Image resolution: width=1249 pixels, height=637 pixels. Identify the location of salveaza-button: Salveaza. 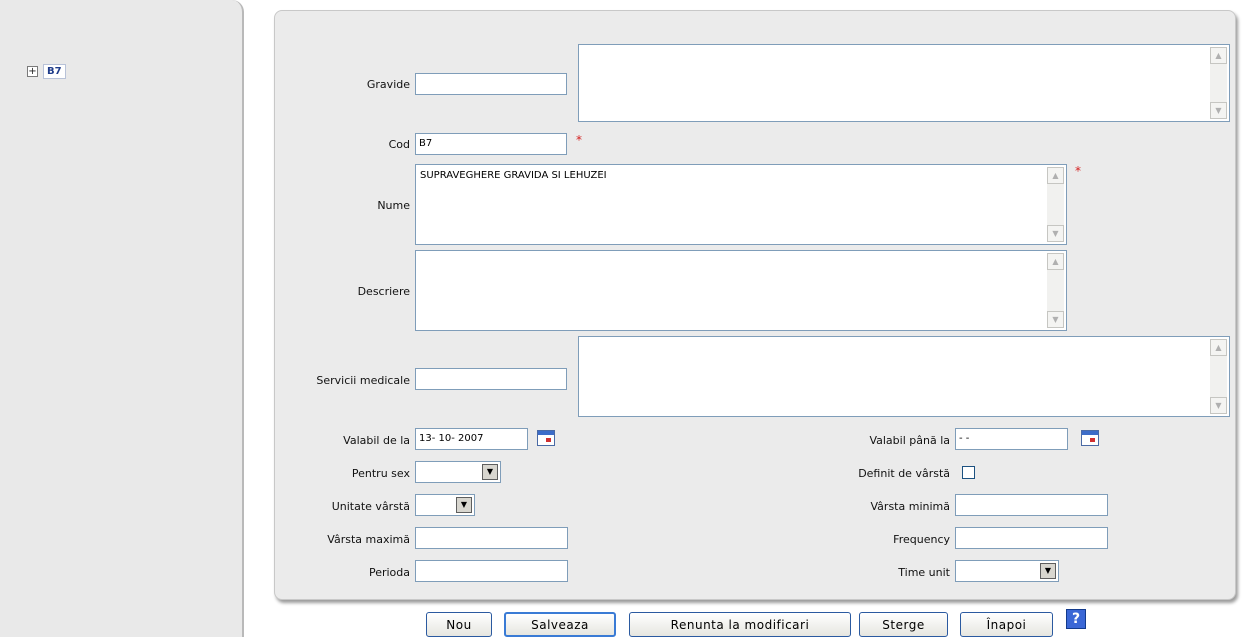
(560, 624).